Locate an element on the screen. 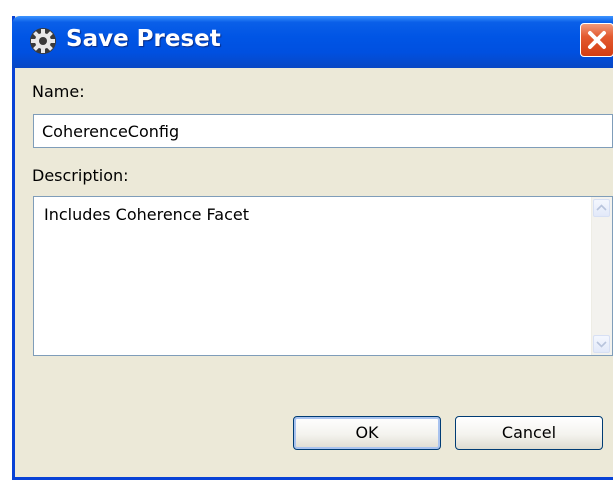 Image resolution: width=613 pixels, height=480 pixels. close-button is located at coordinates (596, 40).